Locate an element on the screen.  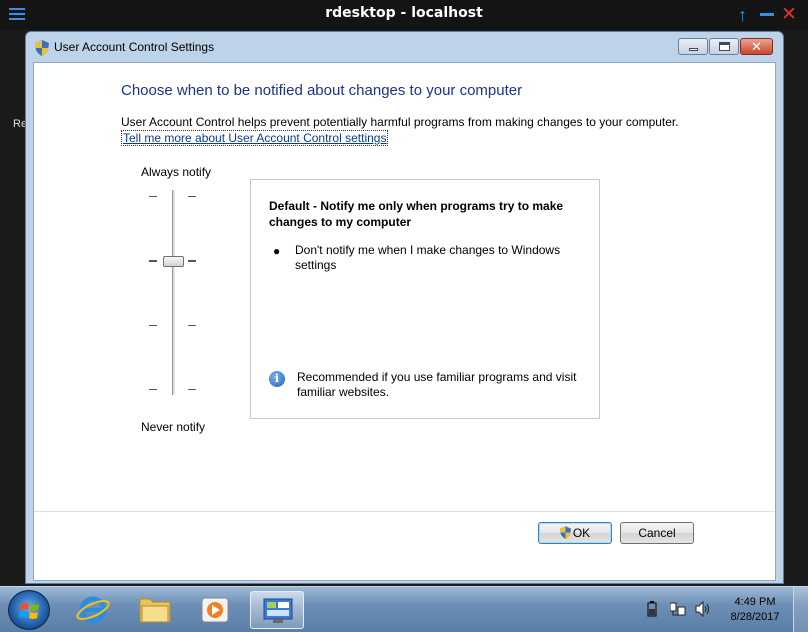
start-button is located at coordinates (29, 610).